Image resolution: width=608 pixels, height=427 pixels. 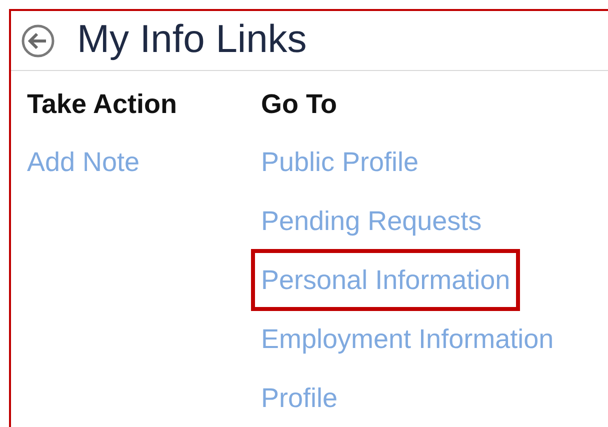 I want to click on column-heading: Go To, so click(x=299, y=104).